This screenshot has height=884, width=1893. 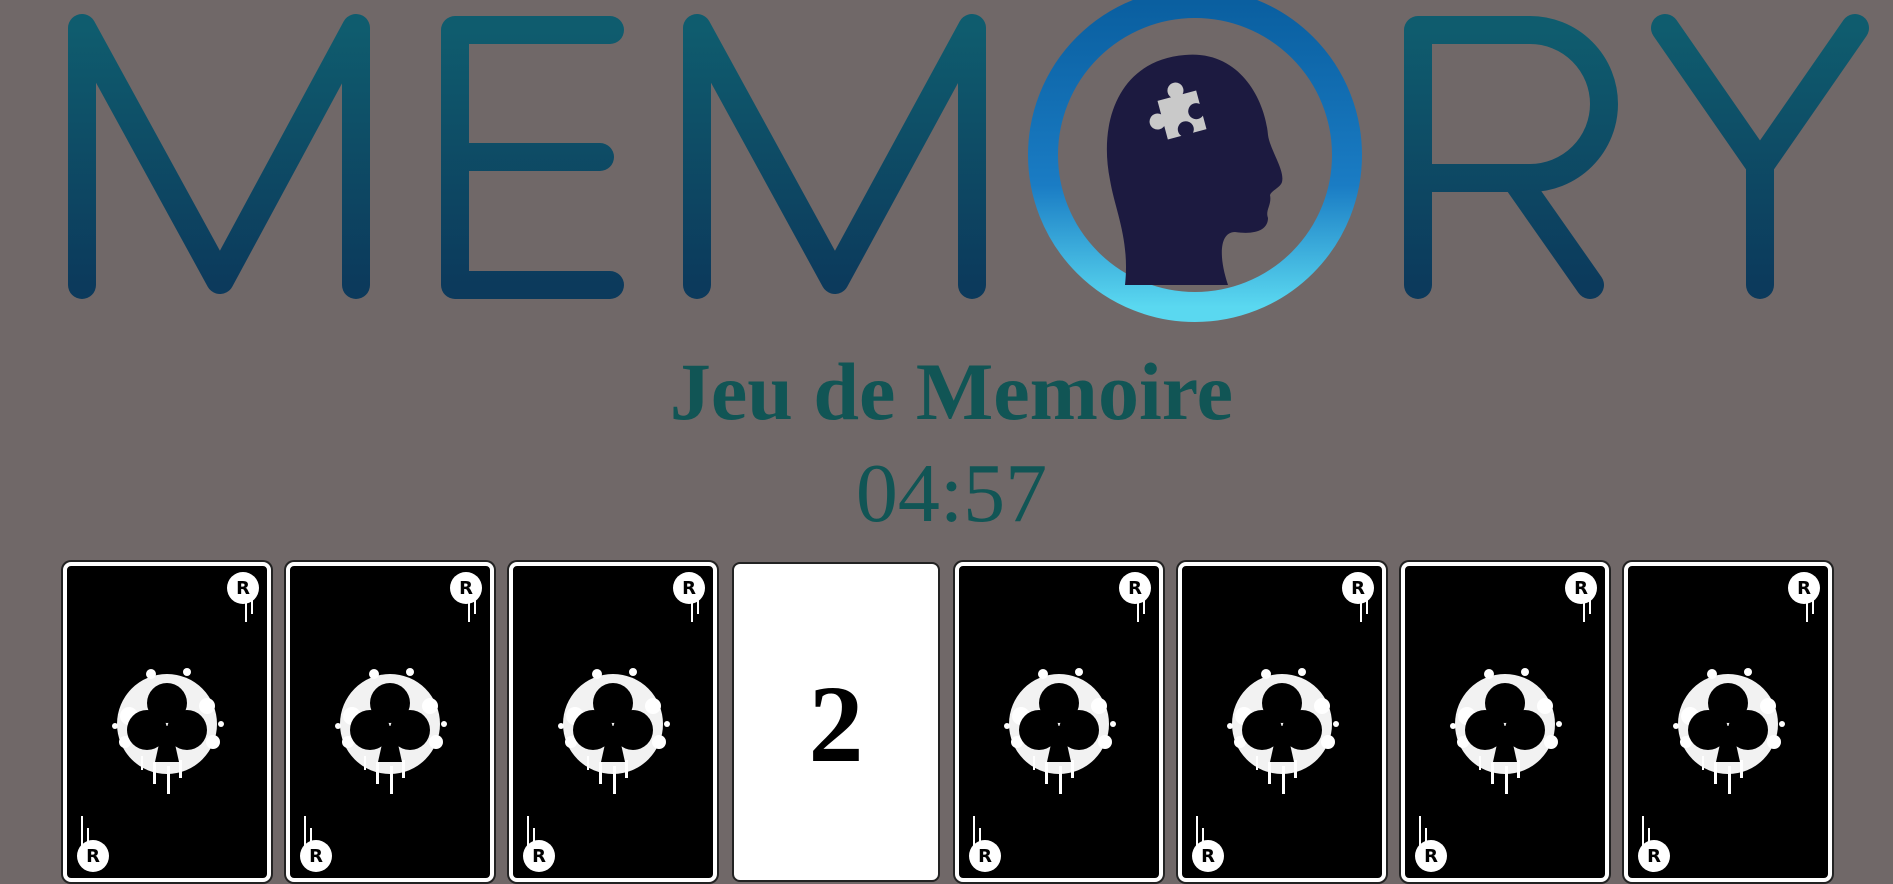 What do you see at coordinates (1511, 157) in the screenshot?
I see `logo-letter-r` at bounding box center [1511, 157].